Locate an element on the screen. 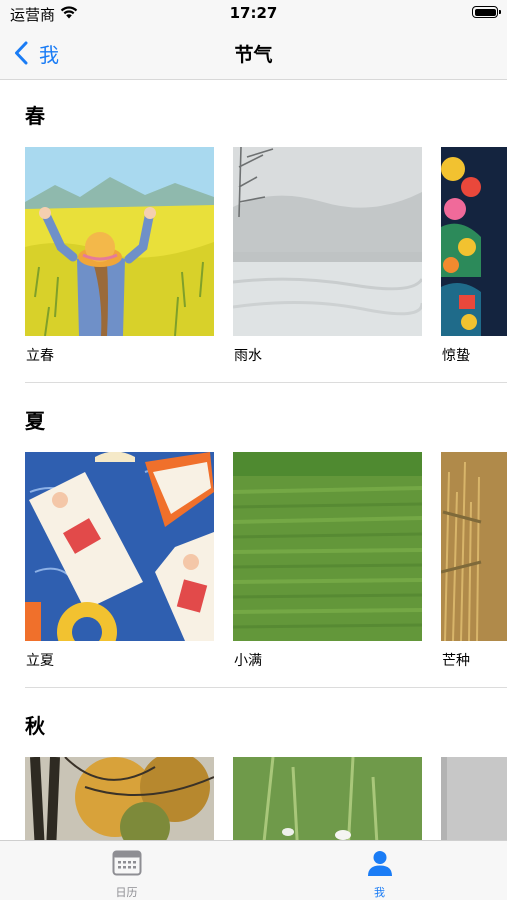 This screenshot has height=901, width=507. season-heading-spring: 春 is located at coordinates (35, 116).